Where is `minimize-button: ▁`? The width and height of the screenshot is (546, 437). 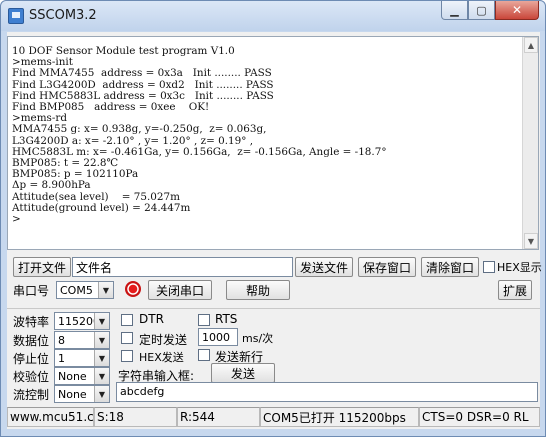
minimize-button: ▁ is located at coordinates (454, 10).